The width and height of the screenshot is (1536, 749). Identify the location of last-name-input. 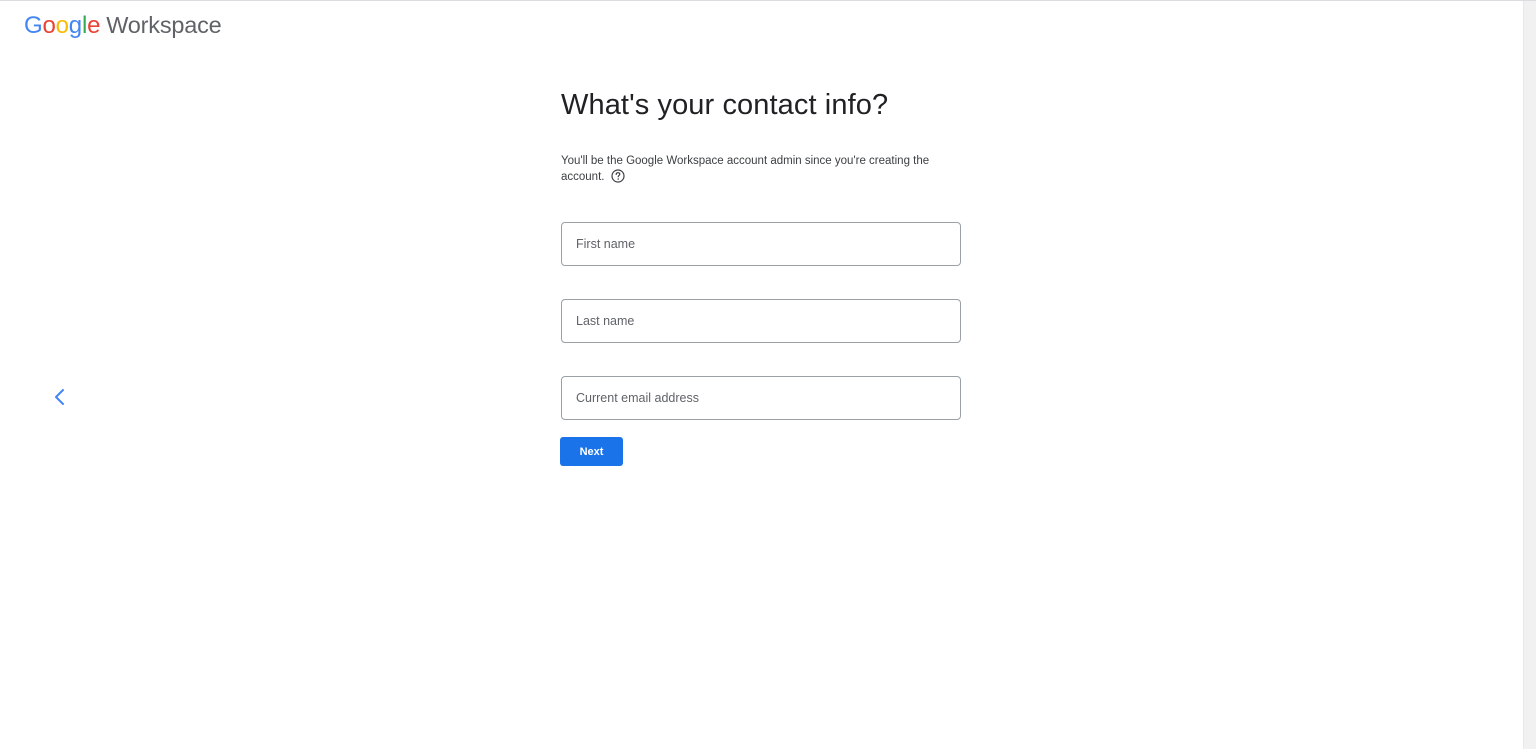
(761, 321).